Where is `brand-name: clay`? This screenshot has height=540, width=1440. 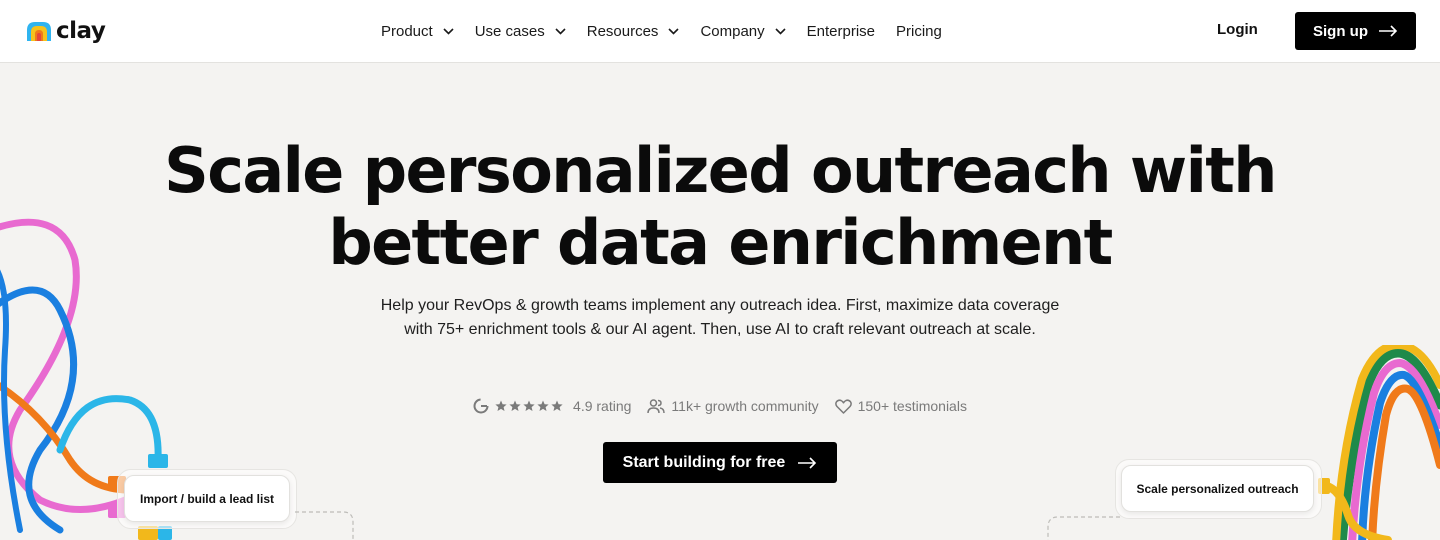 brand-name: clay is located at coordinates (81, 31).